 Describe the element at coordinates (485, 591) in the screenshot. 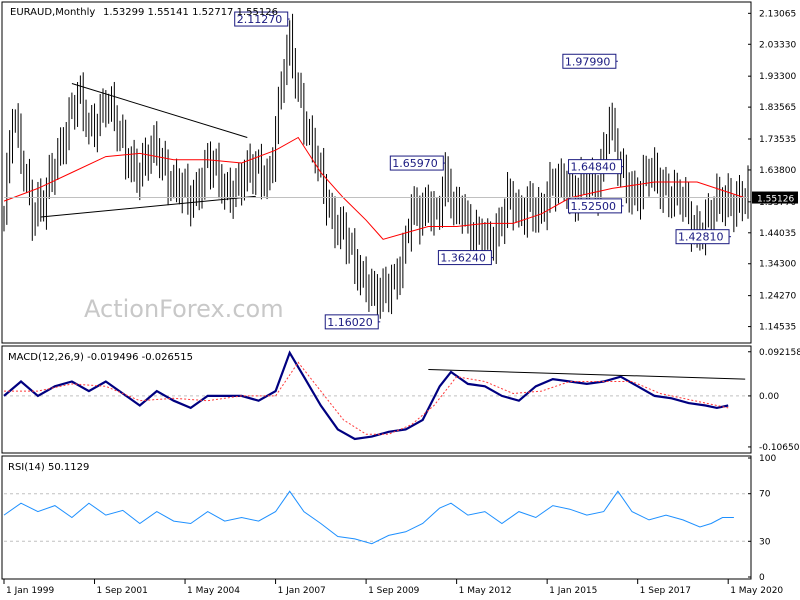

I see `x-tick-label: 1 May 2012` at that location.